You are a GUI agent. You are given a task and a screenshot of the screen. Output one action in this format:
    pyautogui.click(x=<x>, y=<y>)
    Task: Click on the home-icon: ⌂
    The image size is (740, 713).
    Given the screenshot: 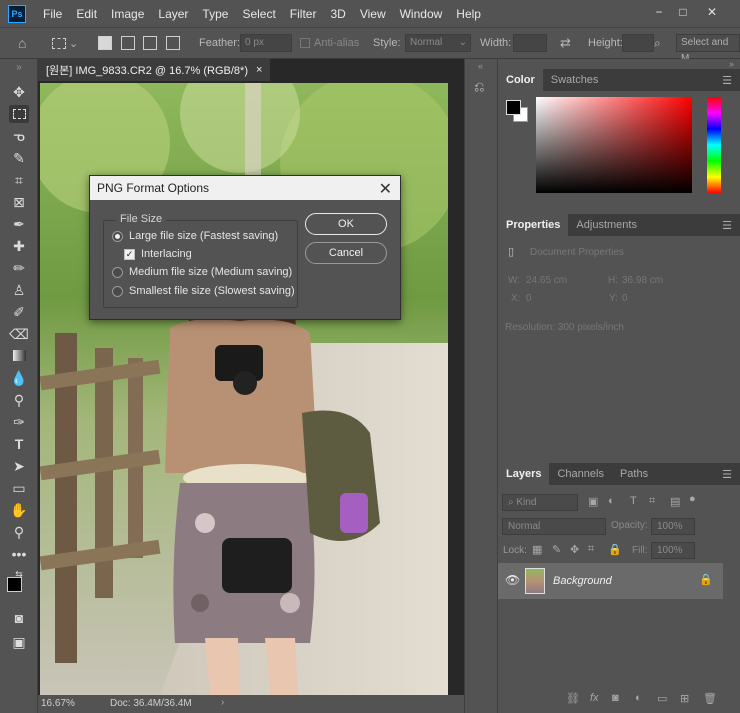 What is the action you would take?
    pyautogui.click(x=22, y=43)
    